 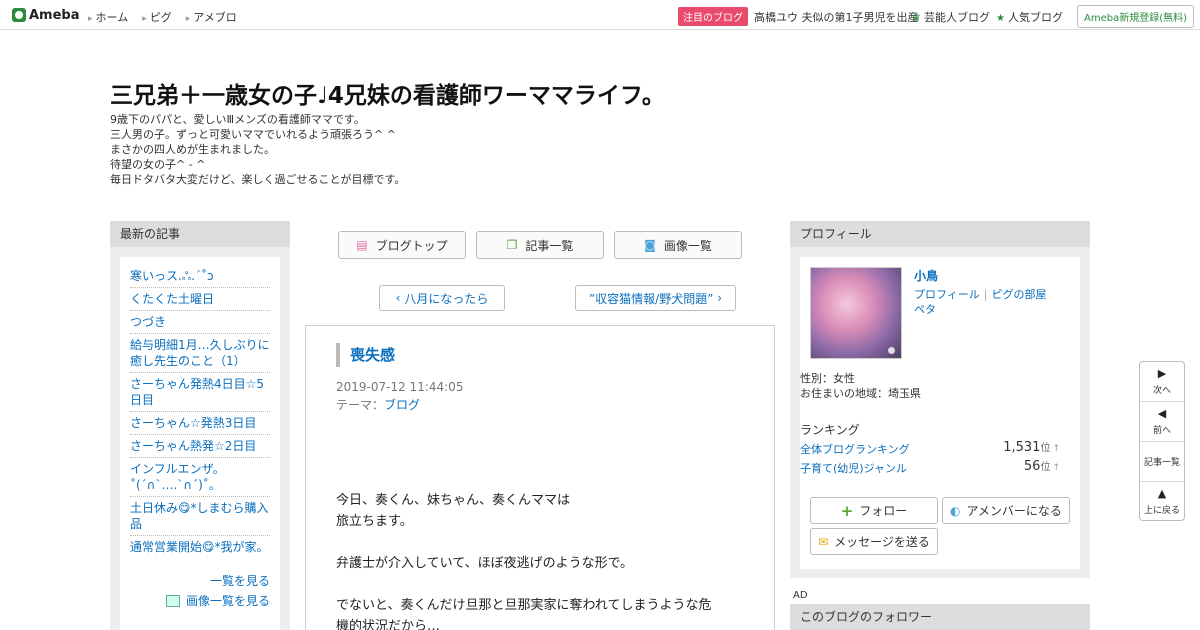 What do you see at coordinates (874, 510) in the screenshot?
I see `follow-button: + フォロー` at bounding box center [874, 510].